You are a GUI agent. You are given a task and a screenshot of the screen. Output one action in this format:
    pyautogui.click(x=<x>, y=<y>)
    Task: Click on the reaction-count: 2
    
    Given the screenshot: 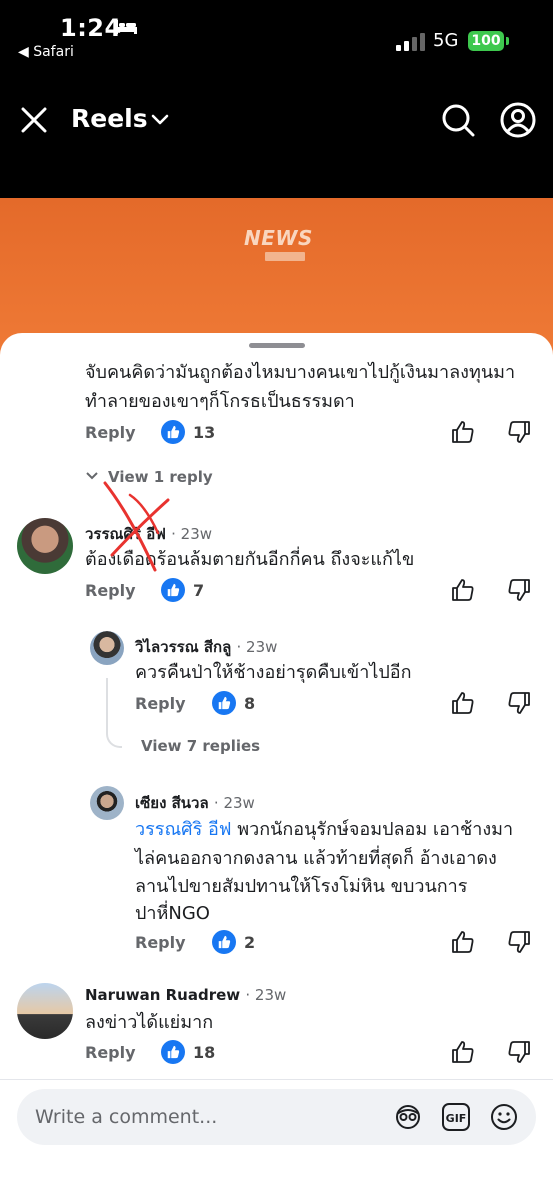 What is the action you would take?
    pyautogui.click(x=233, y=942)
    